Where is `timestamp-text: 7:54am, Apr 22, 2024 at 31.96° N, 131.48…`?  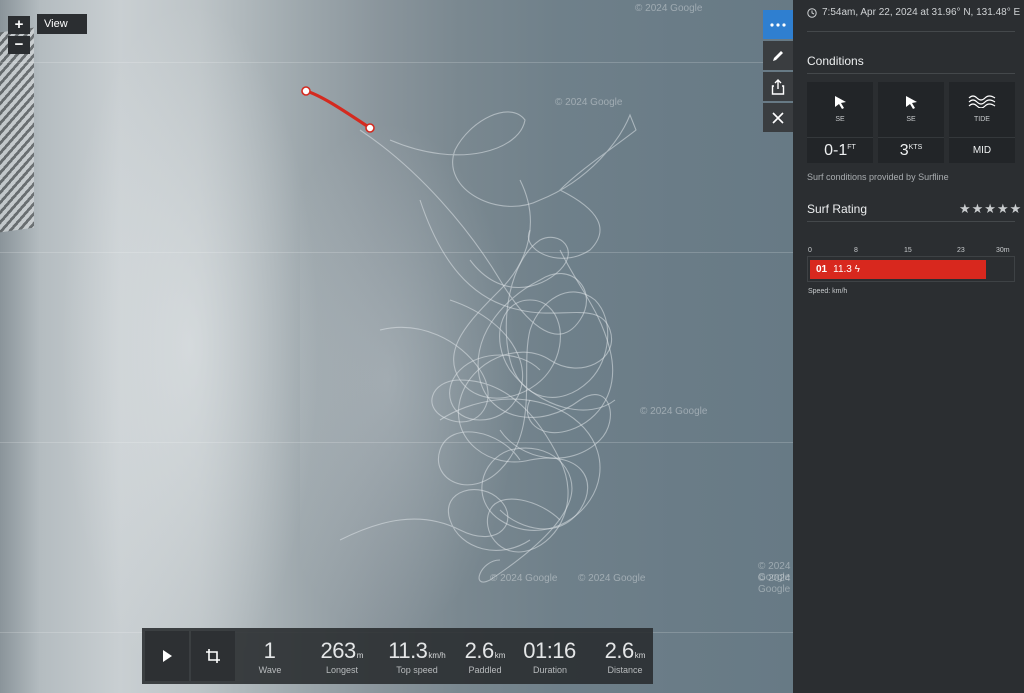
timestamp-text: 7:54am, Apr 22, 2024 at 31.96° N, 131.48… is located at coordinates (921, 12).